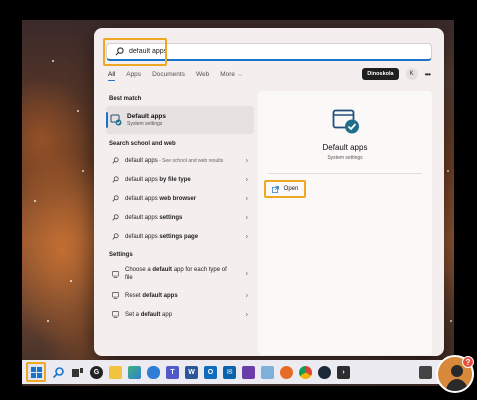  Describe the element at coordinates (275, 189) in the screenshot. I see `open-external-icon` at that location.